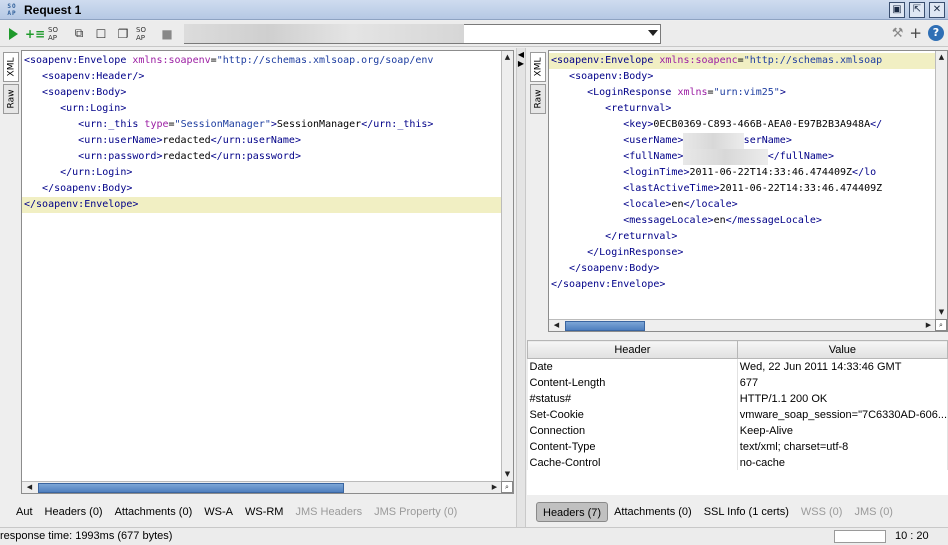  What do you see at coordinates (267, 157) in the screenshot?
I see `code-line: <urn:password>redacted</urn:password>` at bounding box center [267, 157].